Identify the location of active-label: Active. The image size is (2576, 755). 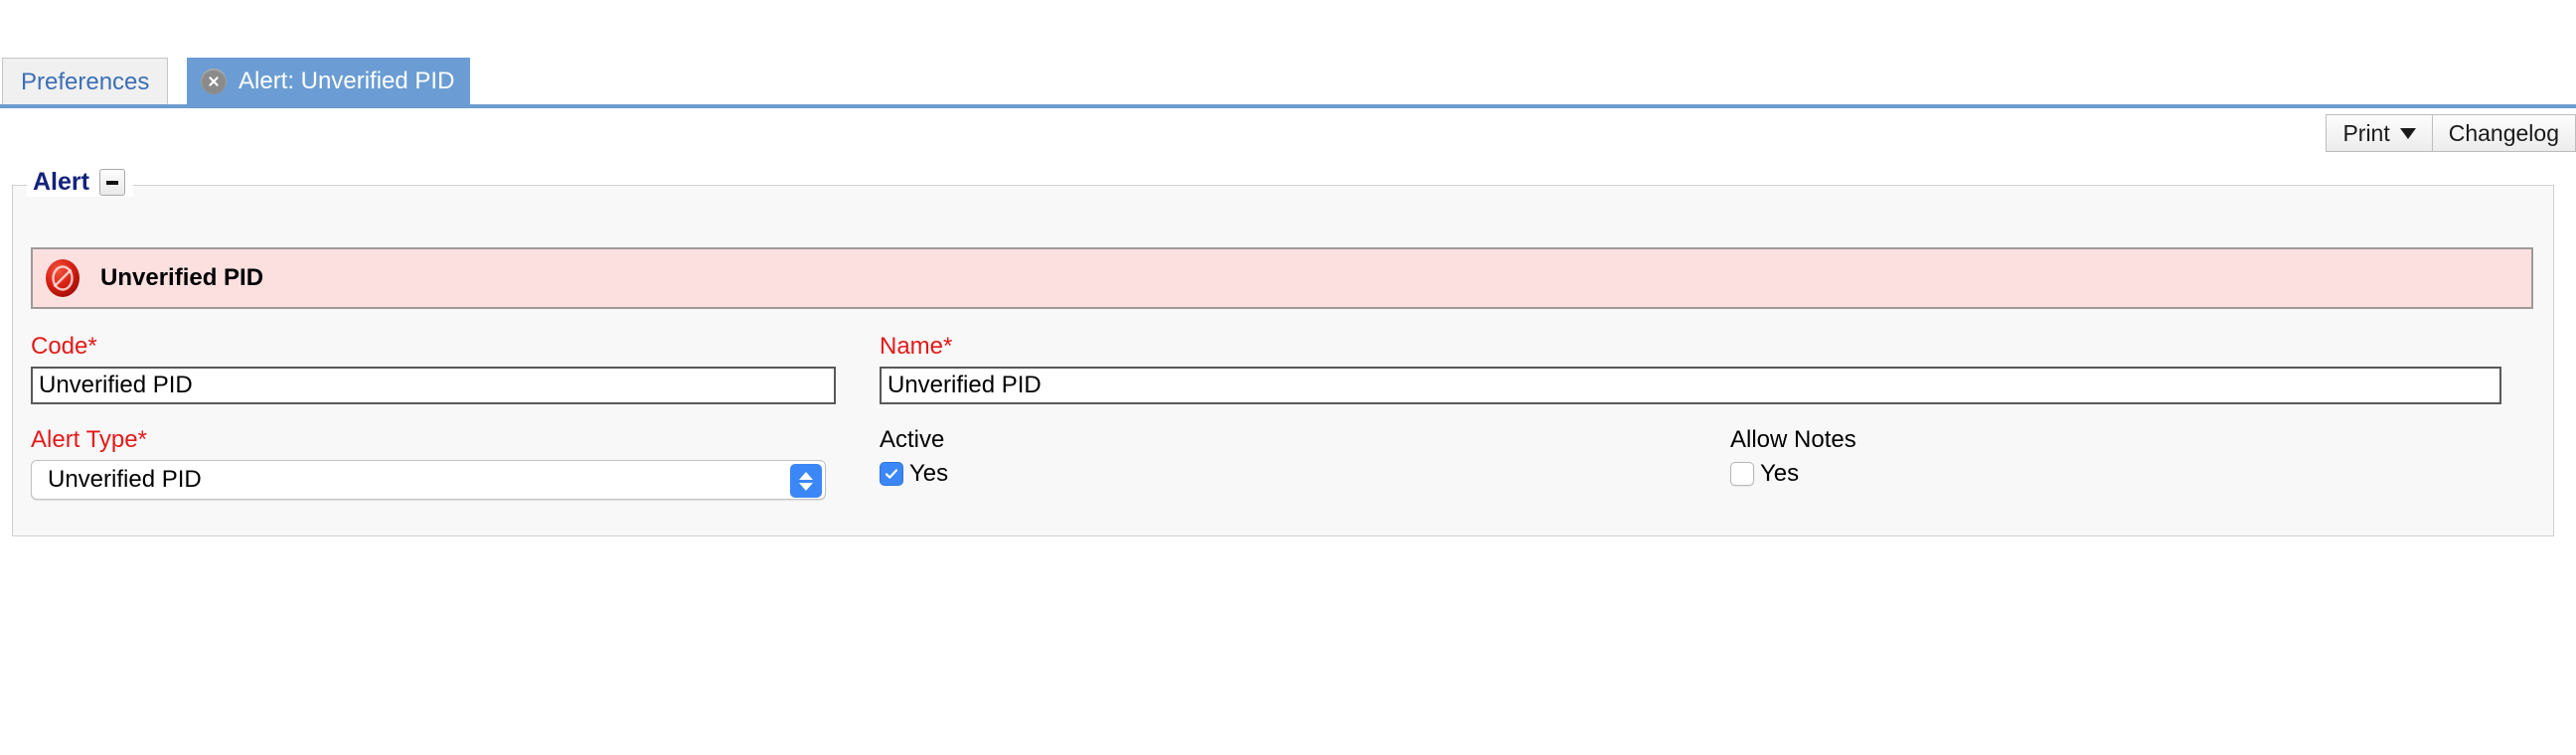
(912, 439).